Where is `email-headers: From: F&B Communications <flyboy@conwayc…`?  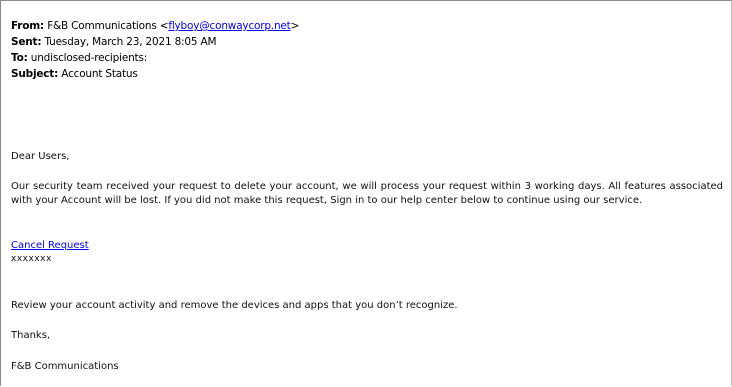
email-headers: From: F&B Communications <flyboy@conwayc… is located at coordinates (155, 50).